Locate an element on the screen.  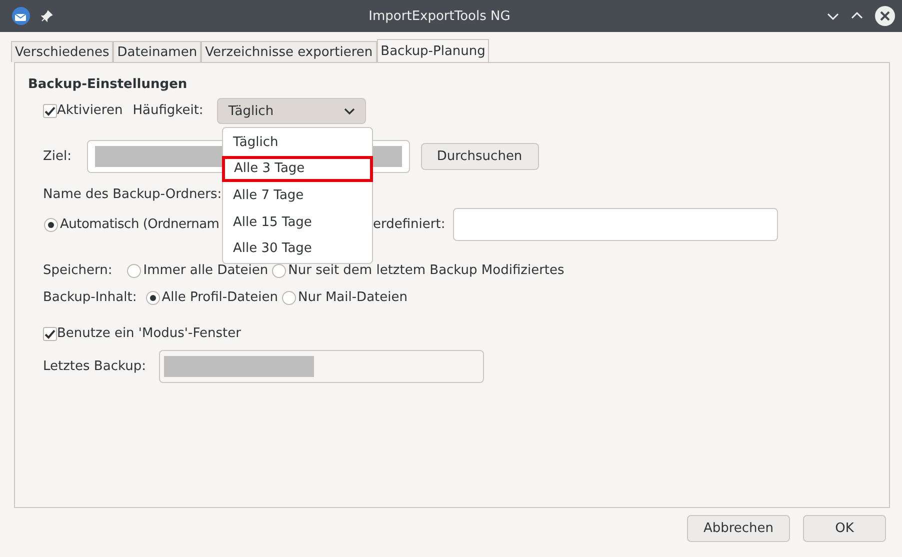
dialog-button: OK is located at coordinates (844, 528).